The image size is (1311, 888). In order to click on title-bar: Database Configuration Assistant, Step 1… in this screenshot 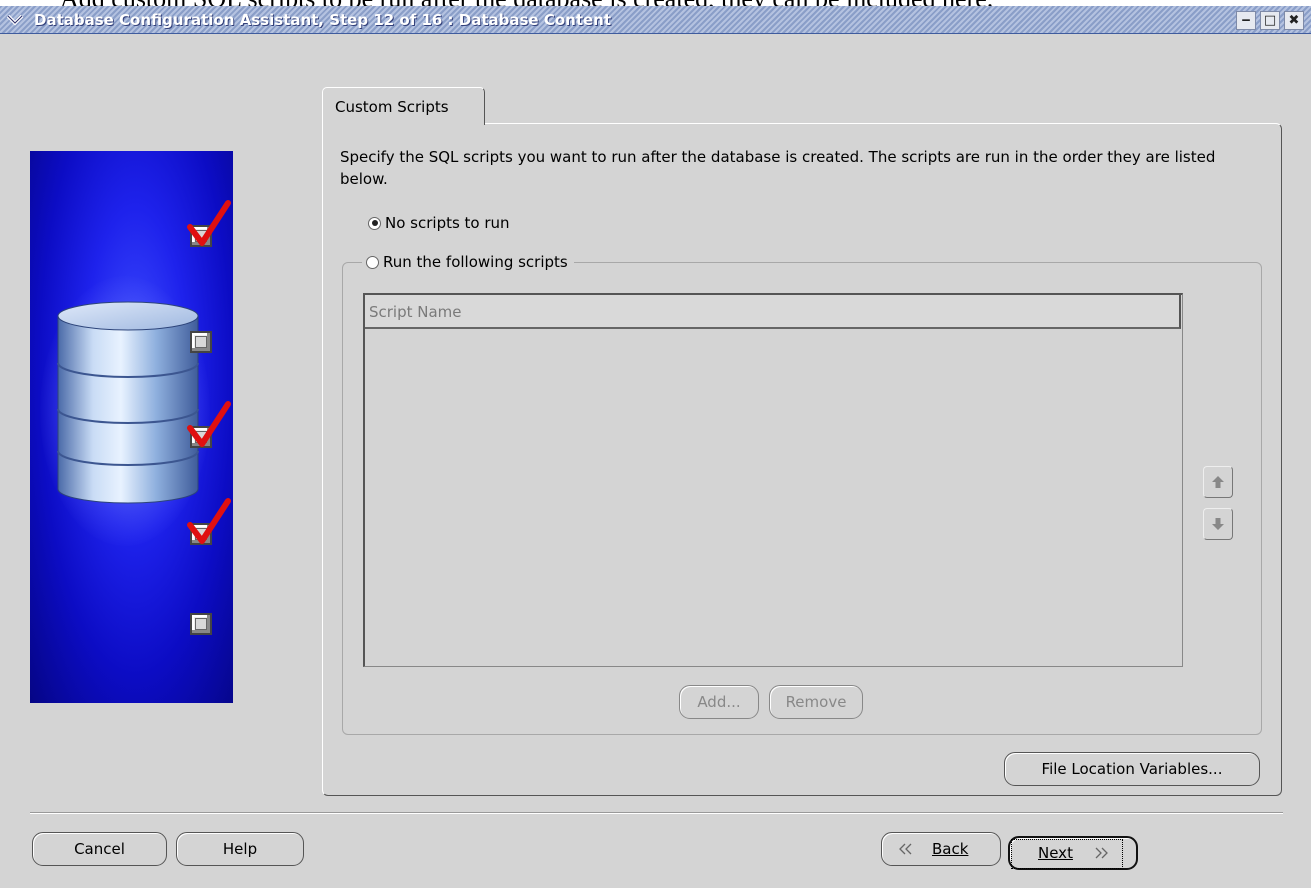, I will do `click(655, 20)`.